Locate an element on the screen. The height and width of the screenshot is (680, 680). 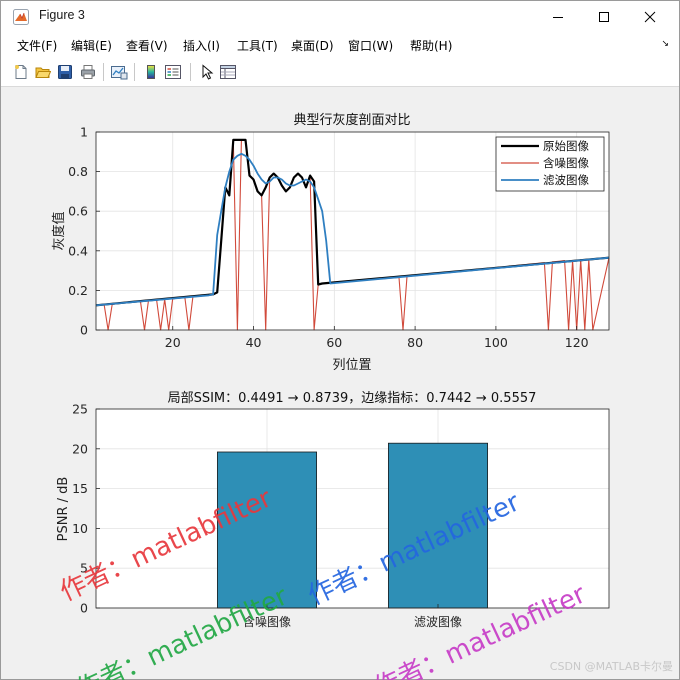
xtick-label-4: 100 is located at coordinates (496, 342).